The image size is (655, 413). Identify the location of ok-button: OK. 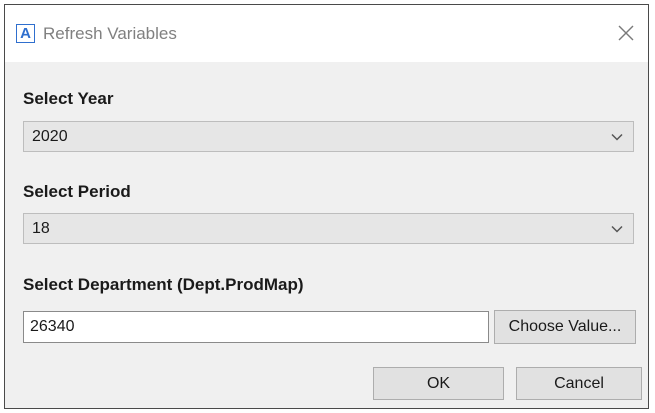
(438, 383).